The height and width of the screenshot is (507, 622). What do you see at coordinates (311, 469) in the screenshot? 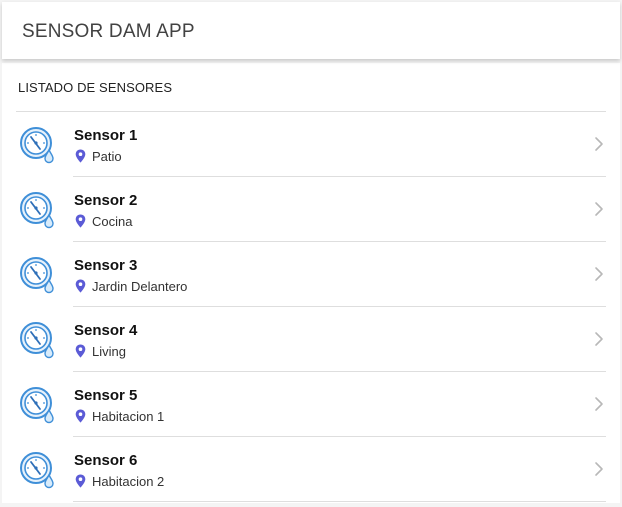
I see `sensor-list-item-6: Sensor 6 Habitacion 2` at bounding box center [311, 469].